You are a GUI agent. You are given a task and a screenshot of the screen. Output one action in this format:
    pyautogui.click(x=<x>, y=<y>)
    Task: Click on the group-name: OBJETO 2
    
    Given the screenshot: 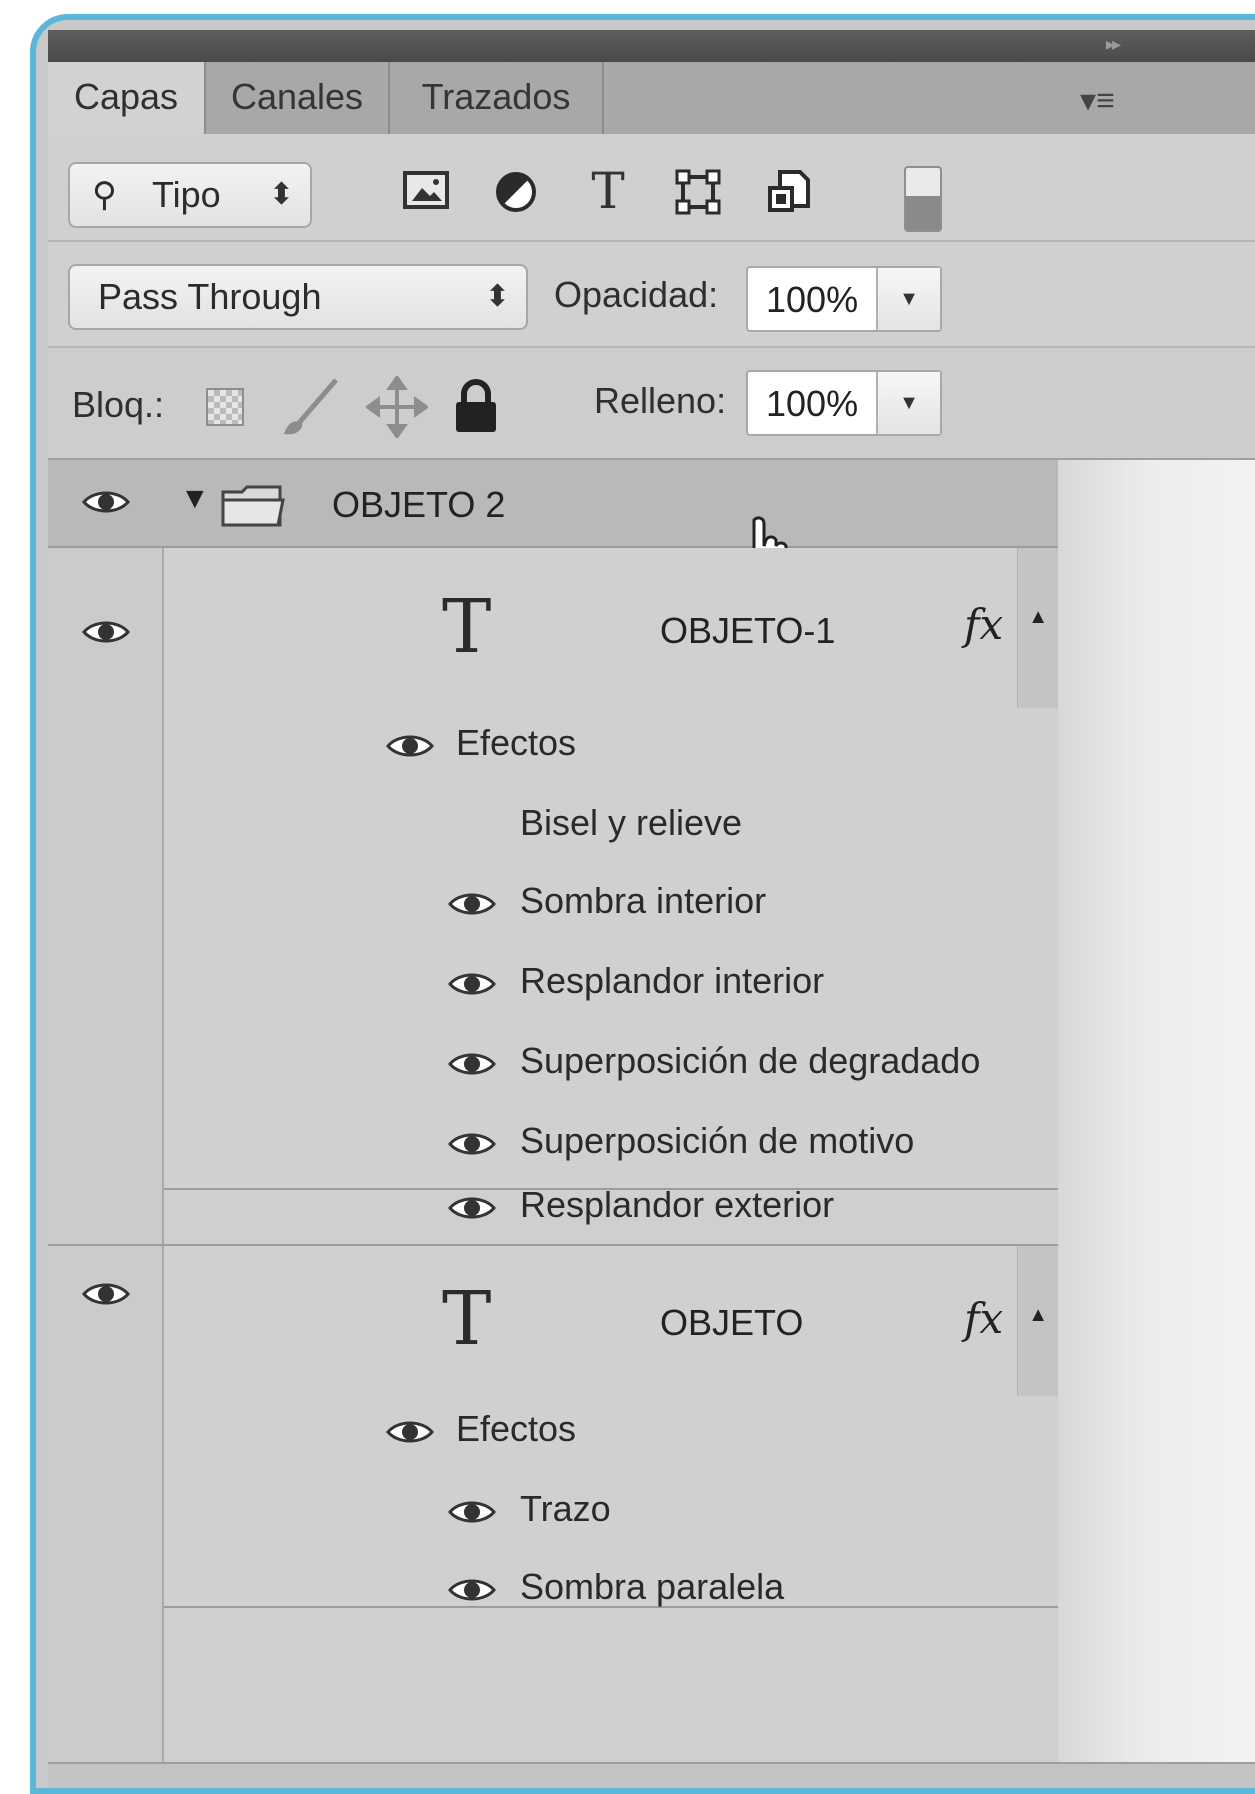 What is the action you would take?
    pyautogui.click(x=418, y=505)
    